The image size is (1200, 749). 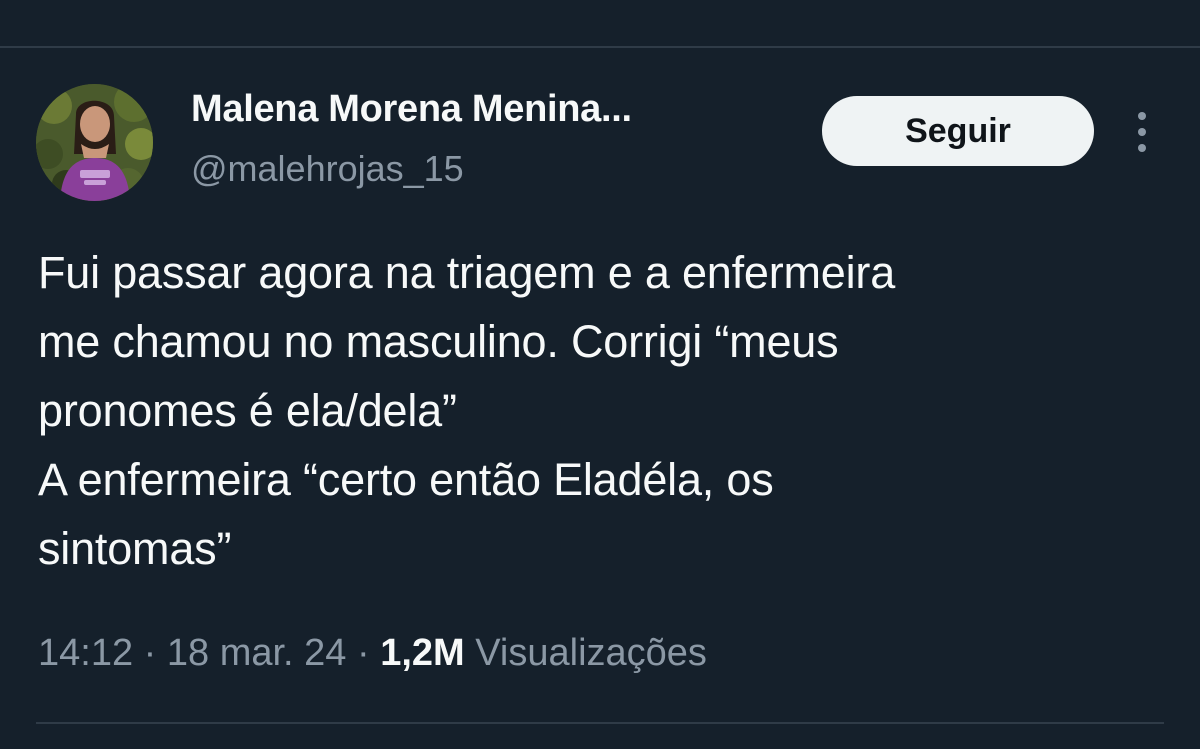 I want to click on tweet-text-line: pronomes é ela/dela”, so click(x=247, y=410).